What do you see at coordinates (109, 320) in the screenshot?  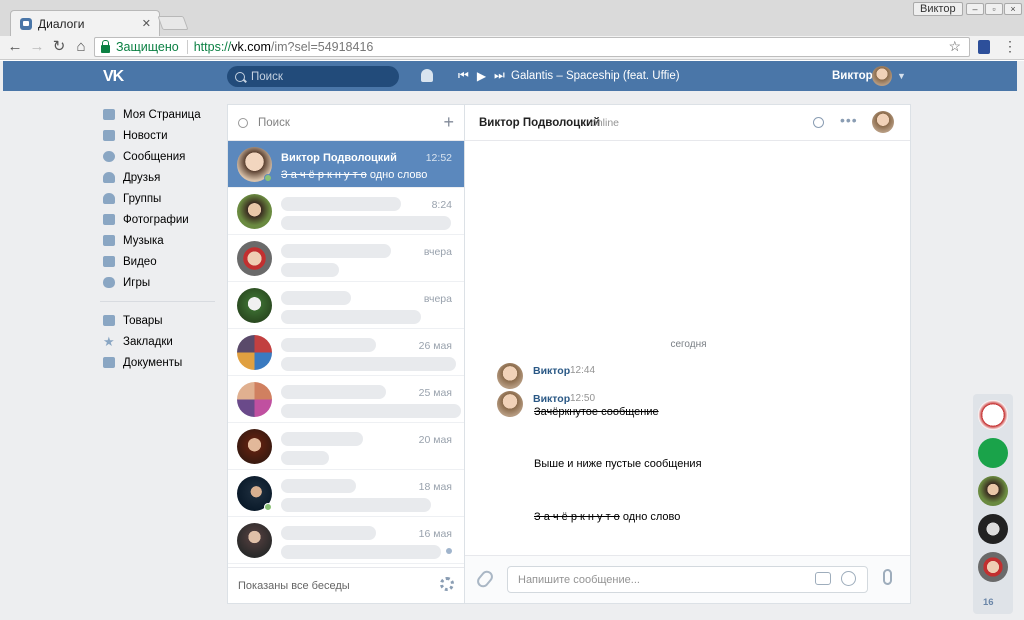 I see `shopping-bag-icon` at bounding box center [109, 320].